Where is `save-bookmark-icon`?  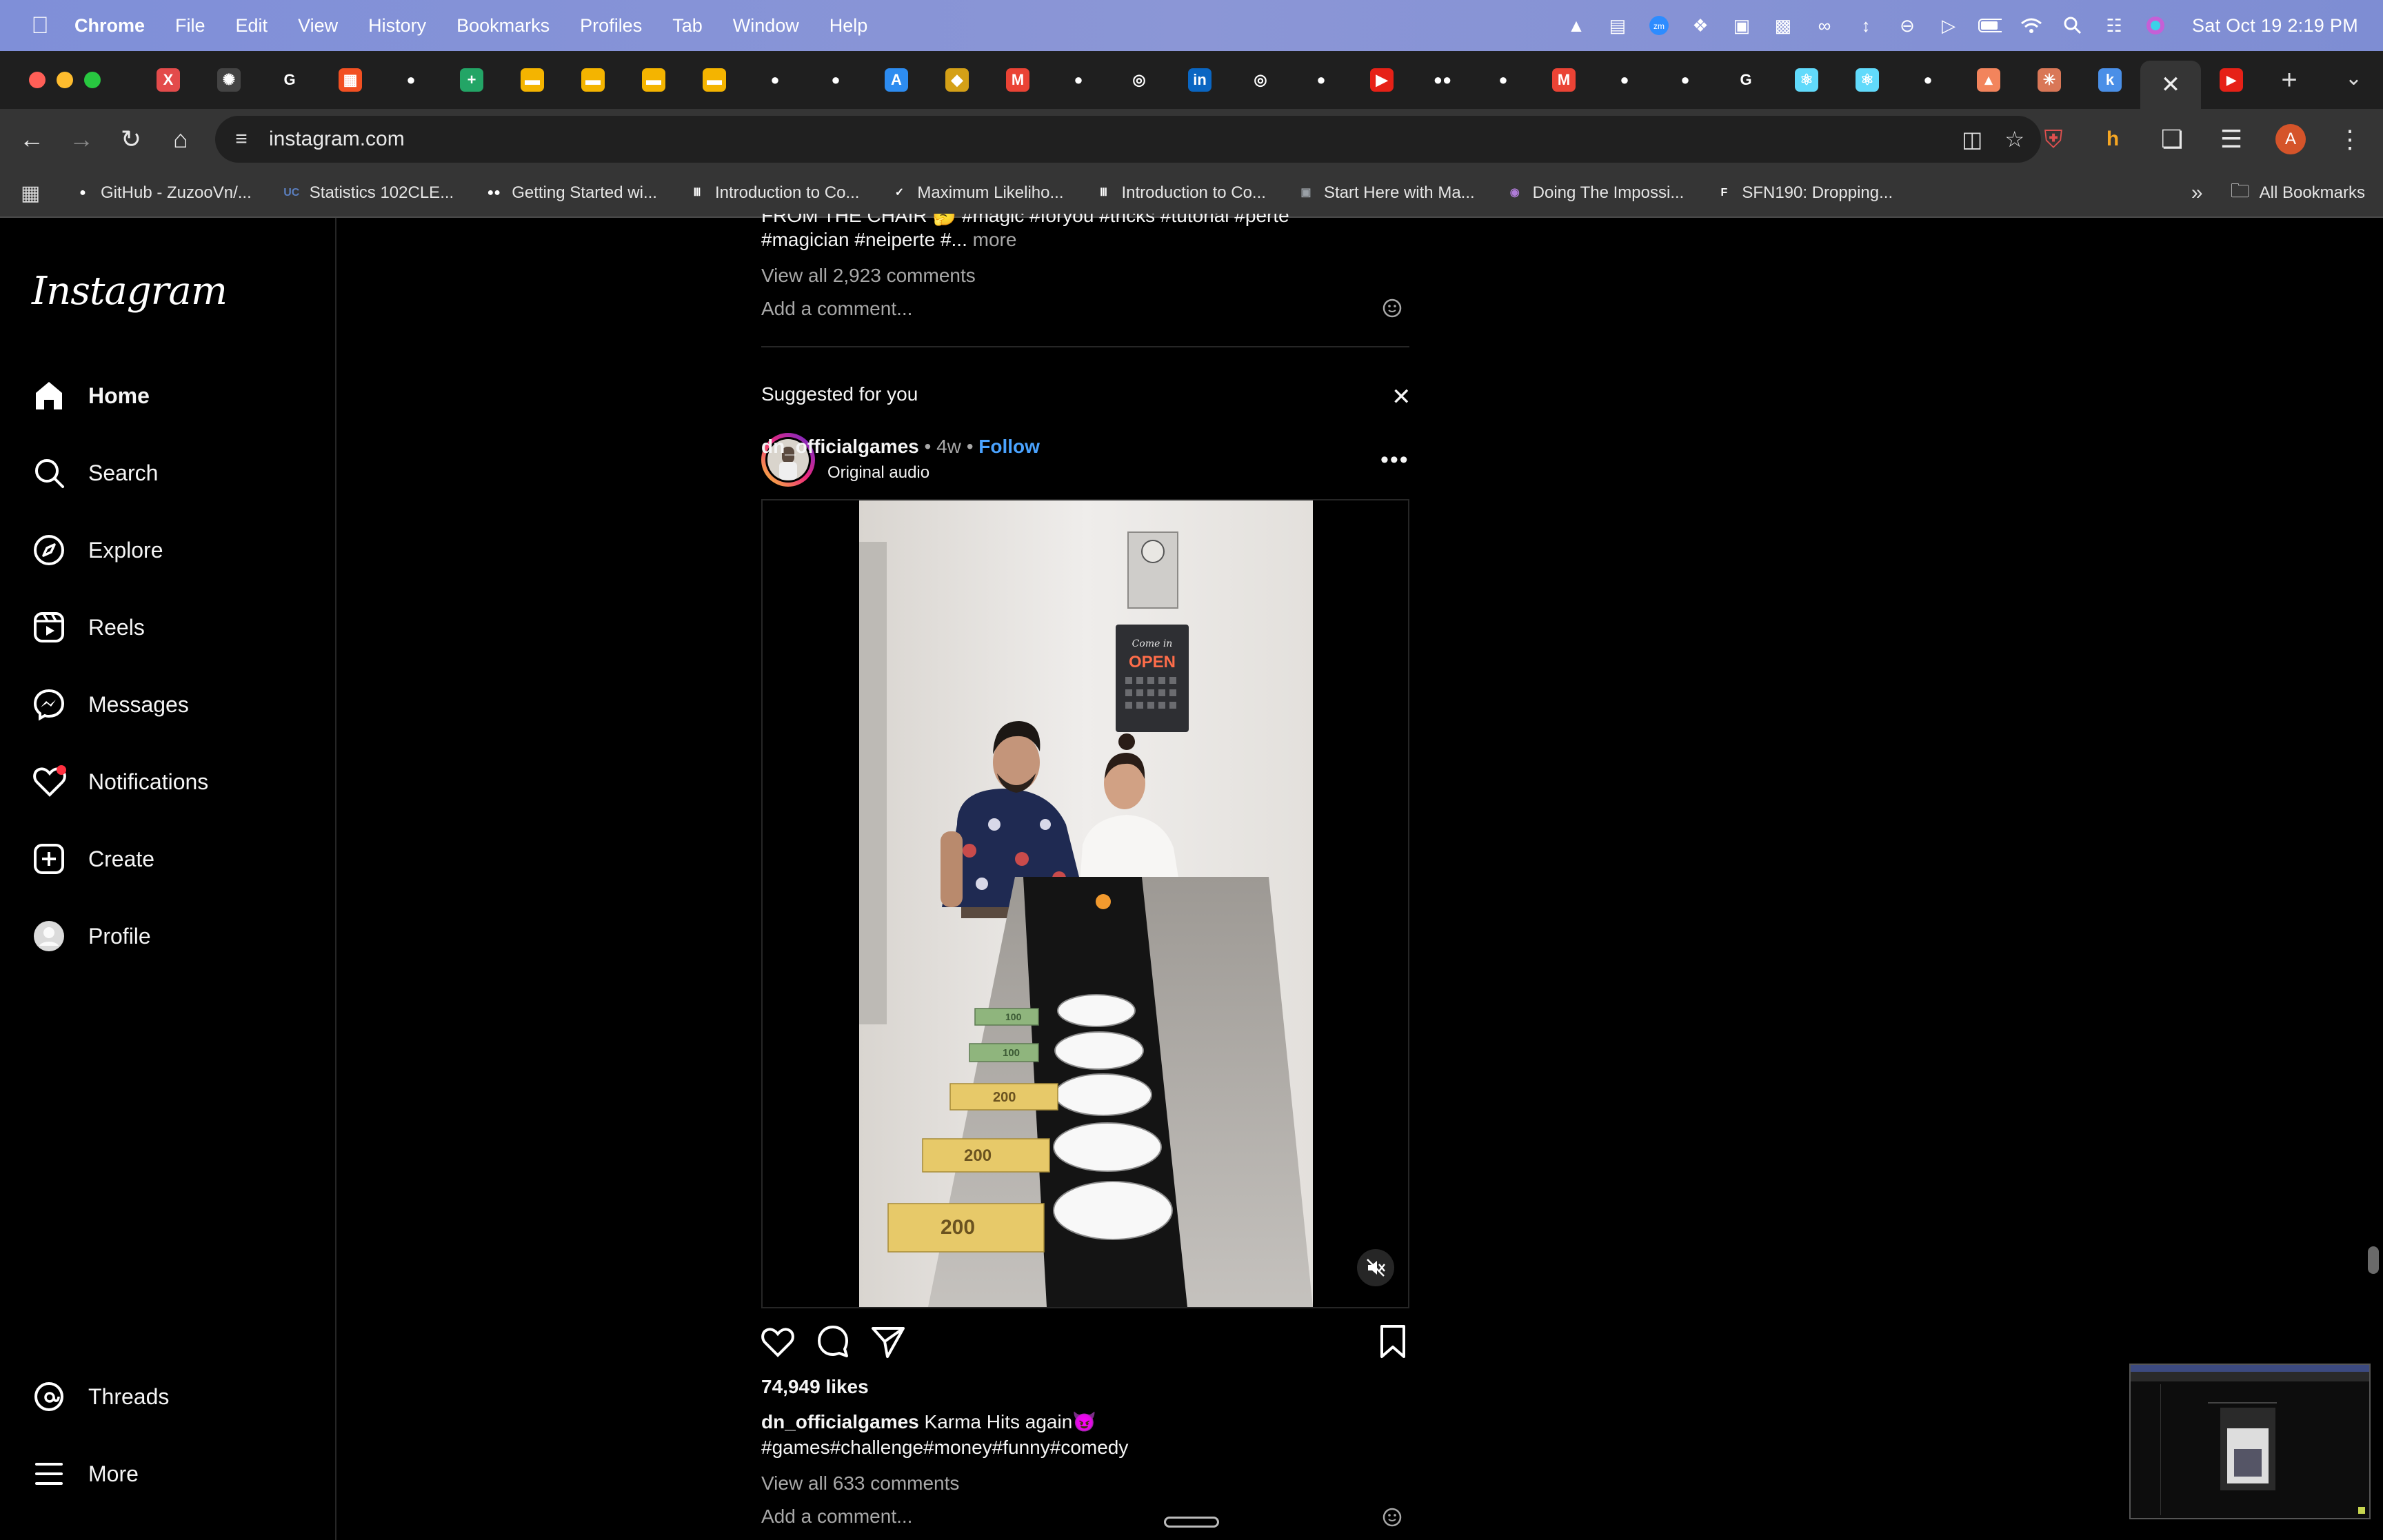
save-bookmark-icon is located at coordinates (1393, 1342).